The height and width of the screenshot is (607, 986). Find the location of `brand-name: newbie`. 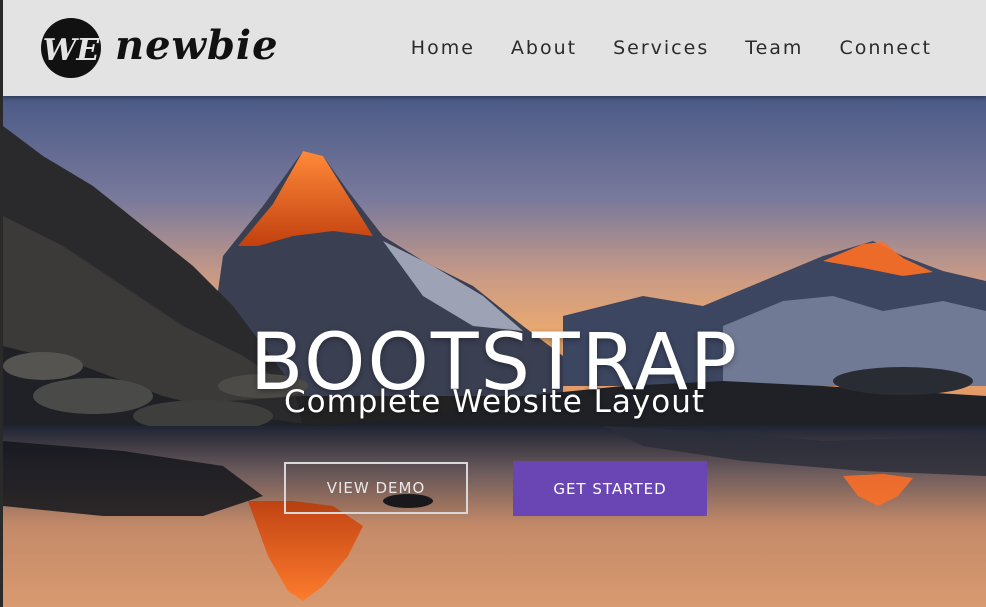

brand-name: newbie is located at coordinates (197, 45).